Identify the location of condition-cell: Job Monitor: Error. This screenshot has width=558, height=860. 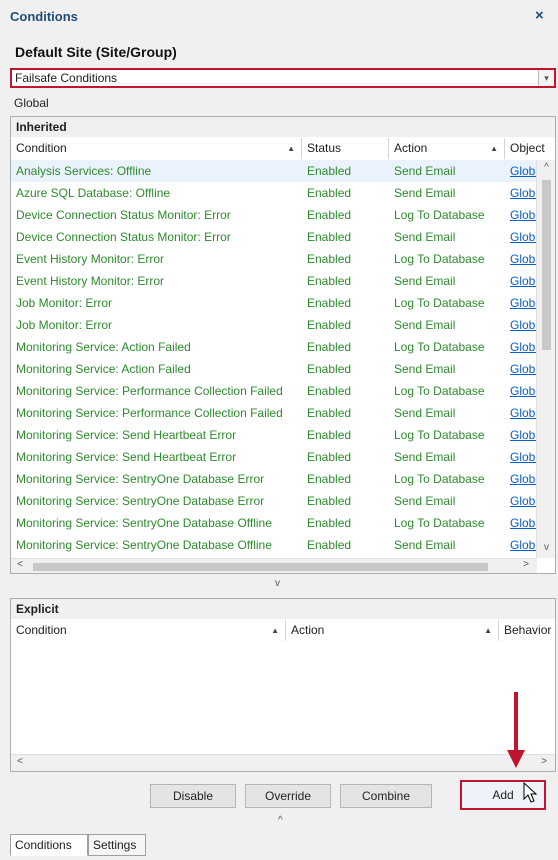
(64, 303).